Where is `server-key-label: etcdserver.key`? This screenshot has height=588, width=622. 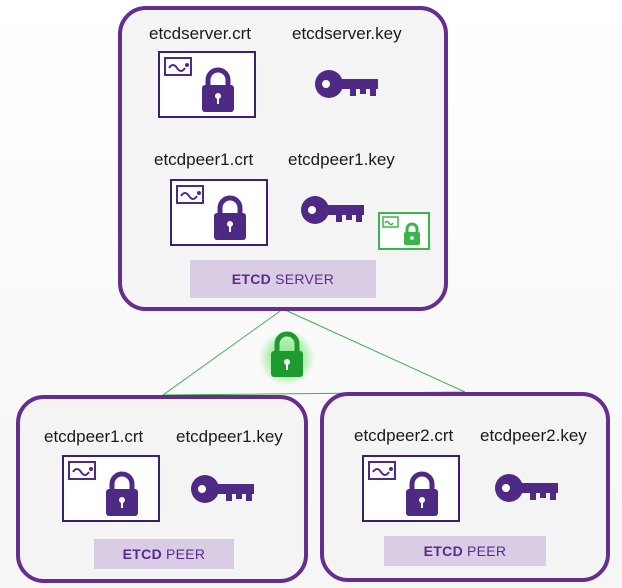
server-key-label: etcdserver.key is located at coordinates (347, 33).